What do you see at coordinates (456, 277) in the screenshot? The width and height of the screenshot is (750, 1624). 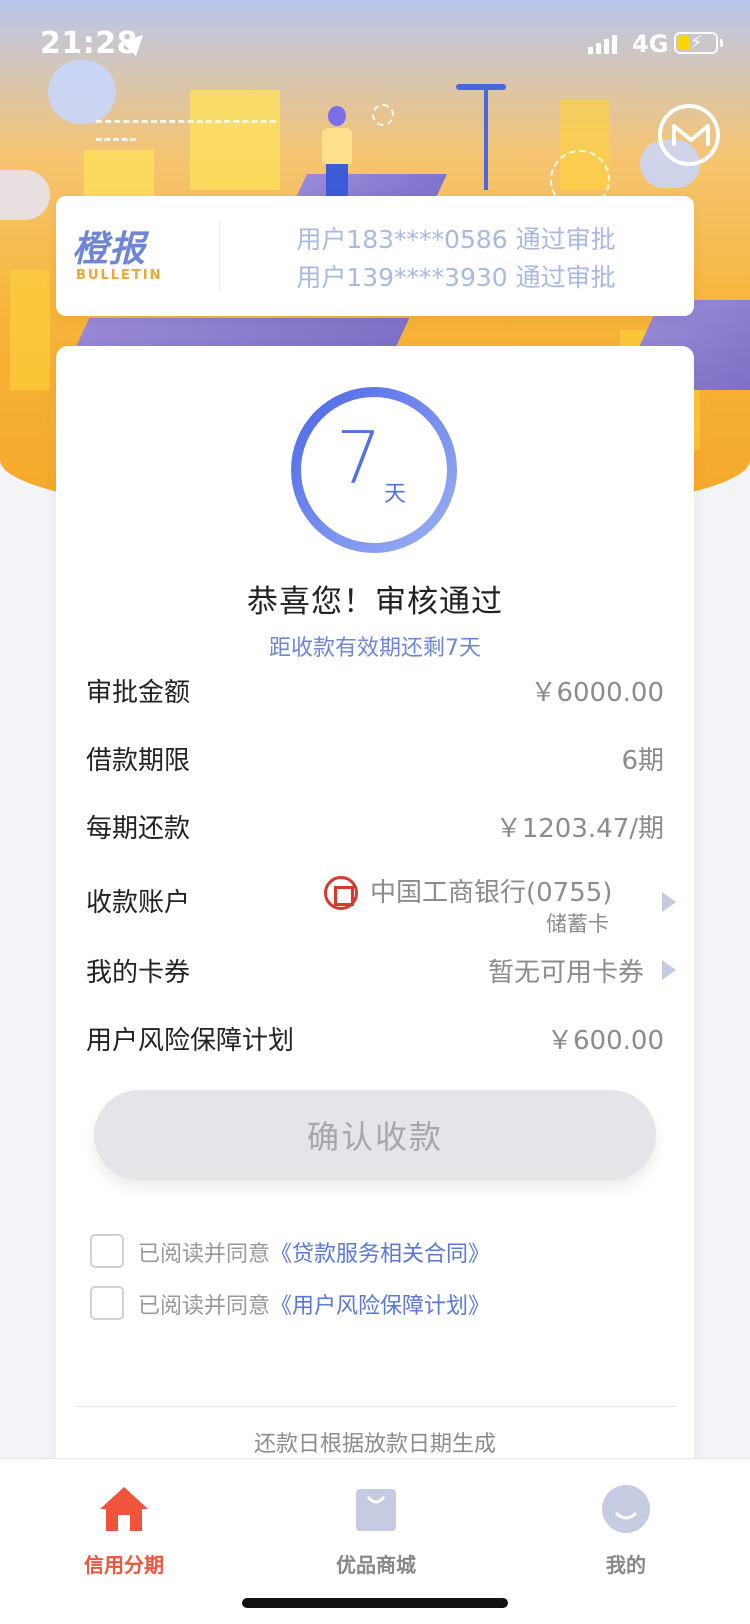 I see `bulletin-line: 用户139****3930 通过审批` at bounding box center [456, 277].